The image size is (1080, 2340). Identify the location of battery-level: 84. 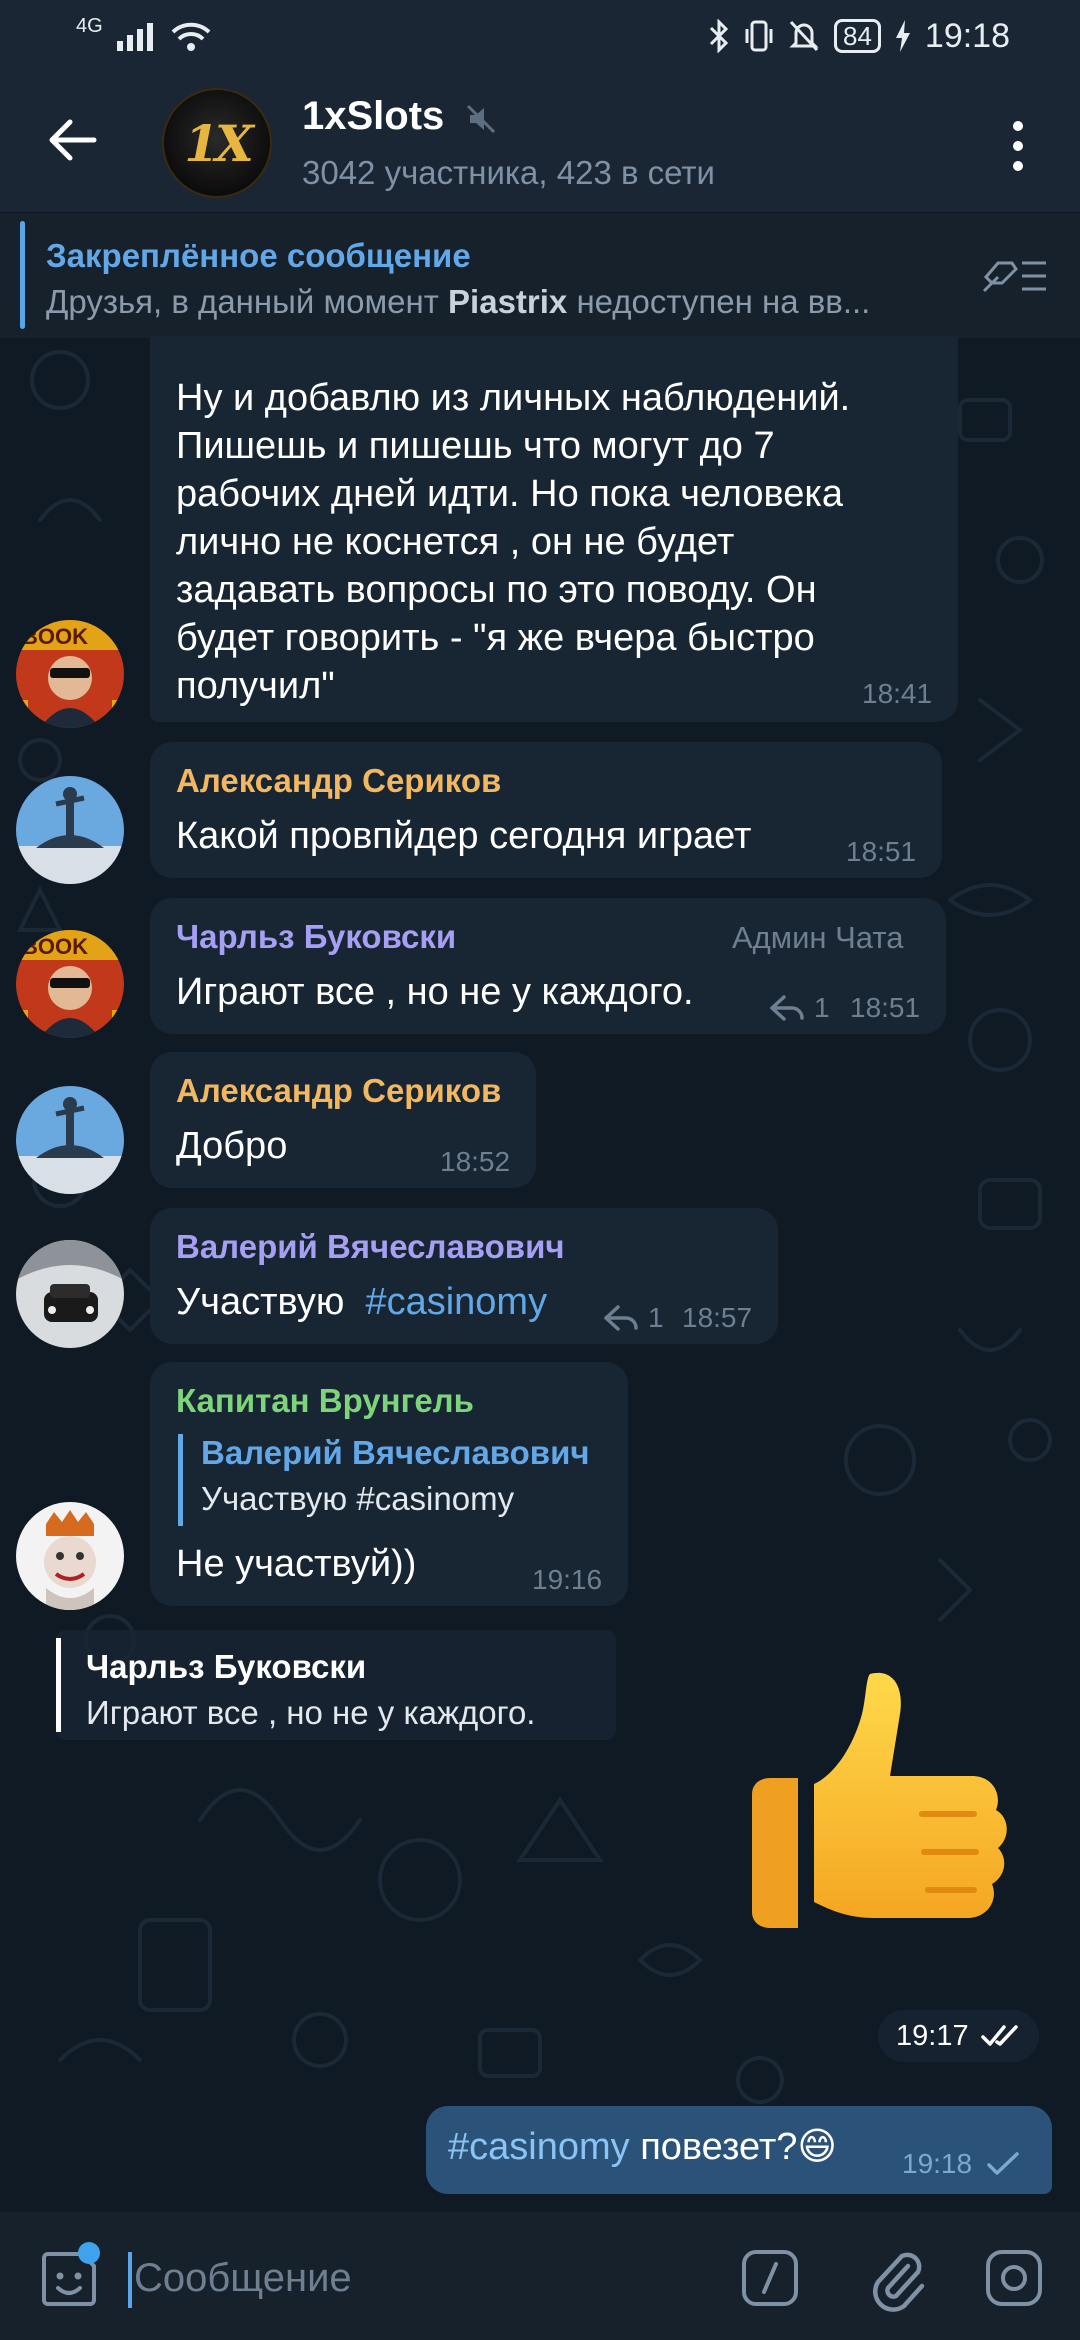
(857, 36).